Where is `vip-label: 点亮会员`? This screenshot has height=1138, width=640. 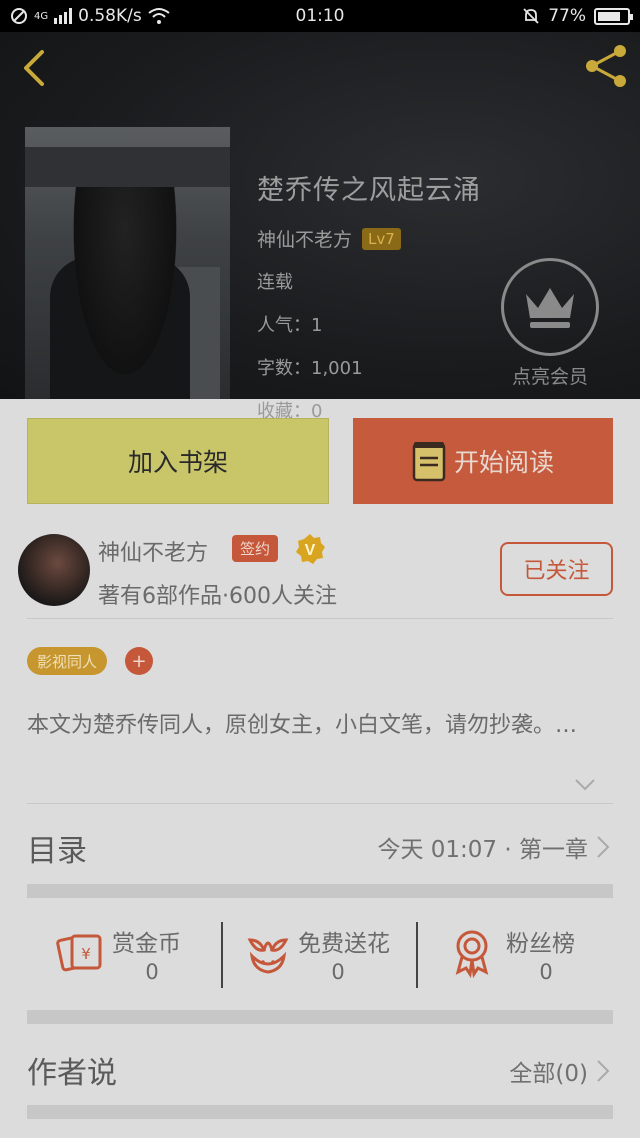 vip-label: 点亮会员 is located at coordinates (549, 377).